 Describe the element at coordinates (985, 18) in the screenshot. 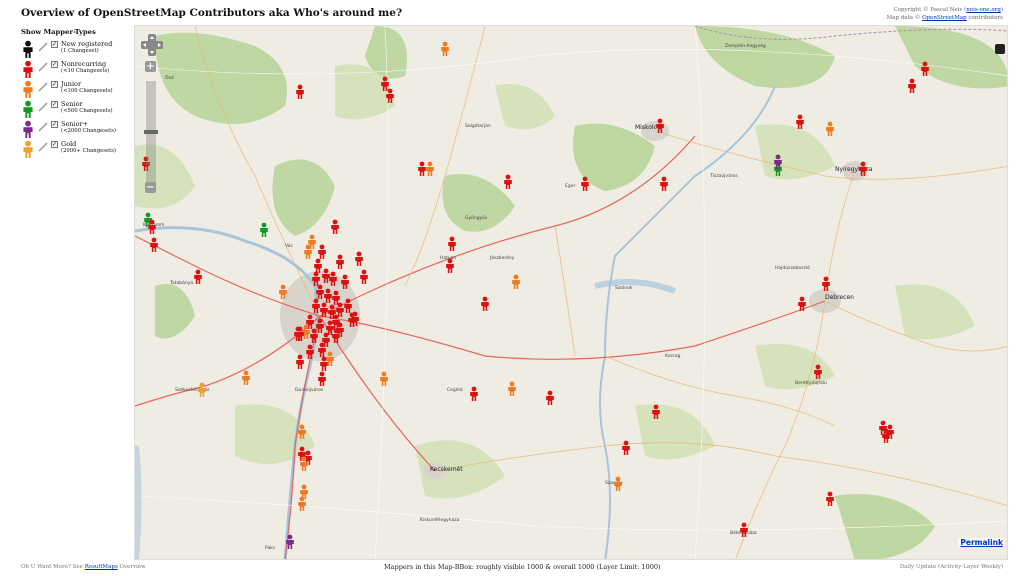

I see `contributors-text: contributors` at that location.